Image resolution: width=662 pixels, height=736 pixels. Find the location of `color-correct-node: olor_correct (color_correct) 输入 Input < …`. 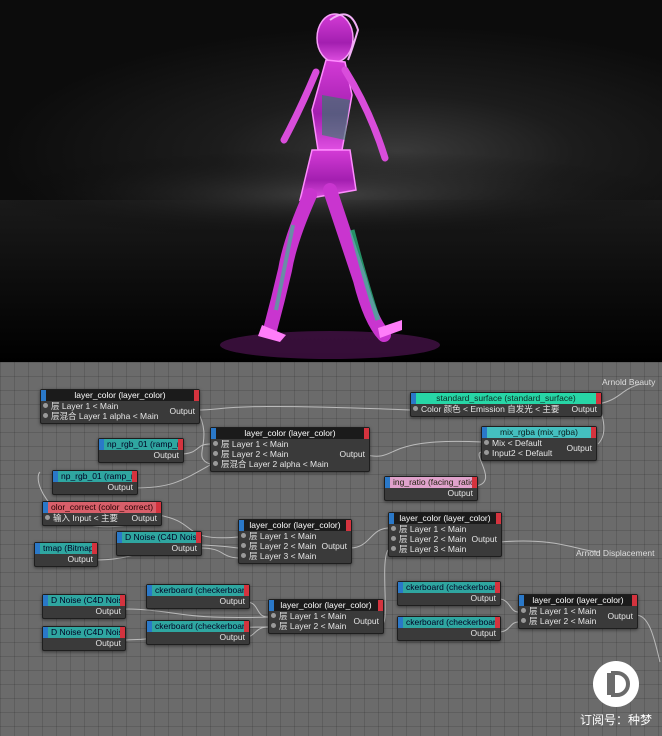

color-correct-node: olor_correct (color_correct) 输入 Input < … is located at coordinates (102, 513).